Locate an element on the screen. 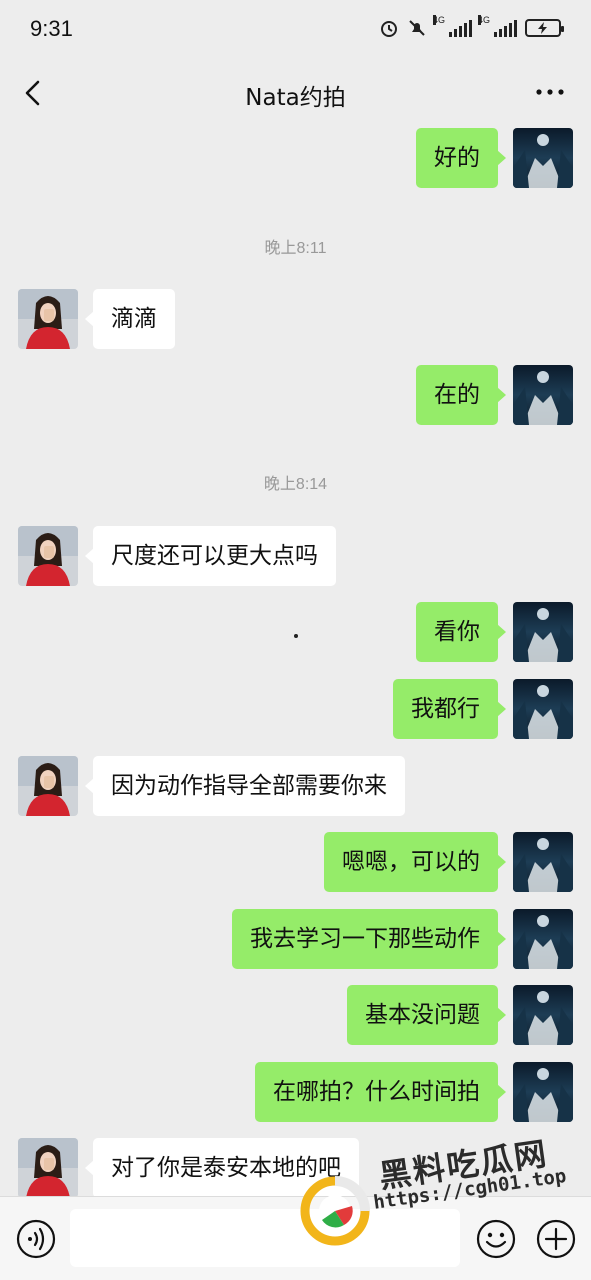 This screenshot has height=1280, width=591. message-row-sent: 我去学习一下那些动作 is located at coordinates (295, 939).